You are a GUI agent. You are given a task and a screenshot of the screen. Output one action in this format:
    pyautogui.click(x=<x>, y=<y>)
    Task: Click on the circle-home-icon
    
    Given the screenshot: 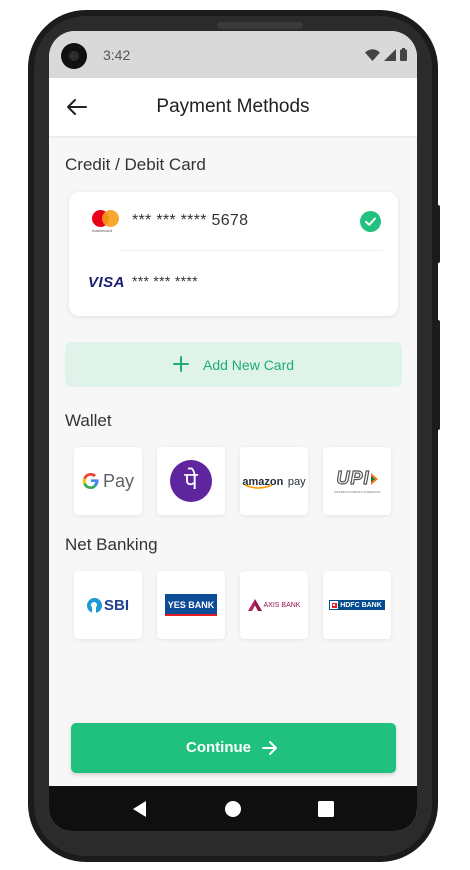 What is the action you would take?
    pyautogui.click(x=233, y=809)
    